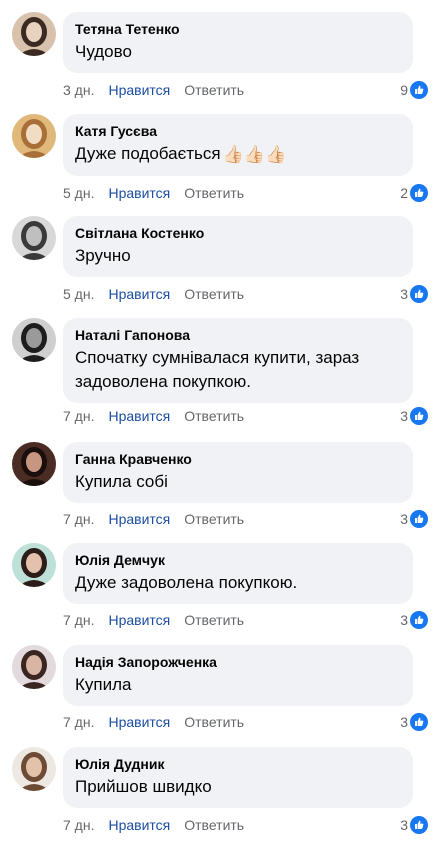 This screenshot has height=849, width=440. I want to click on comment-bubble: Юлія Дудник Прийшов швидко, so click(238, 777).